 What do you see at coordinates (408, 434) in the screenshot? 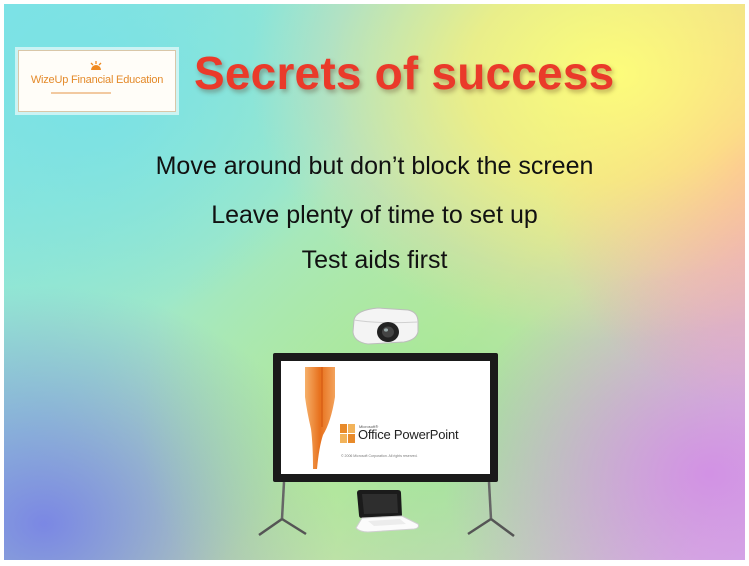
I see `product-name: Office PowerPoint` at bounding box center [408, 434].